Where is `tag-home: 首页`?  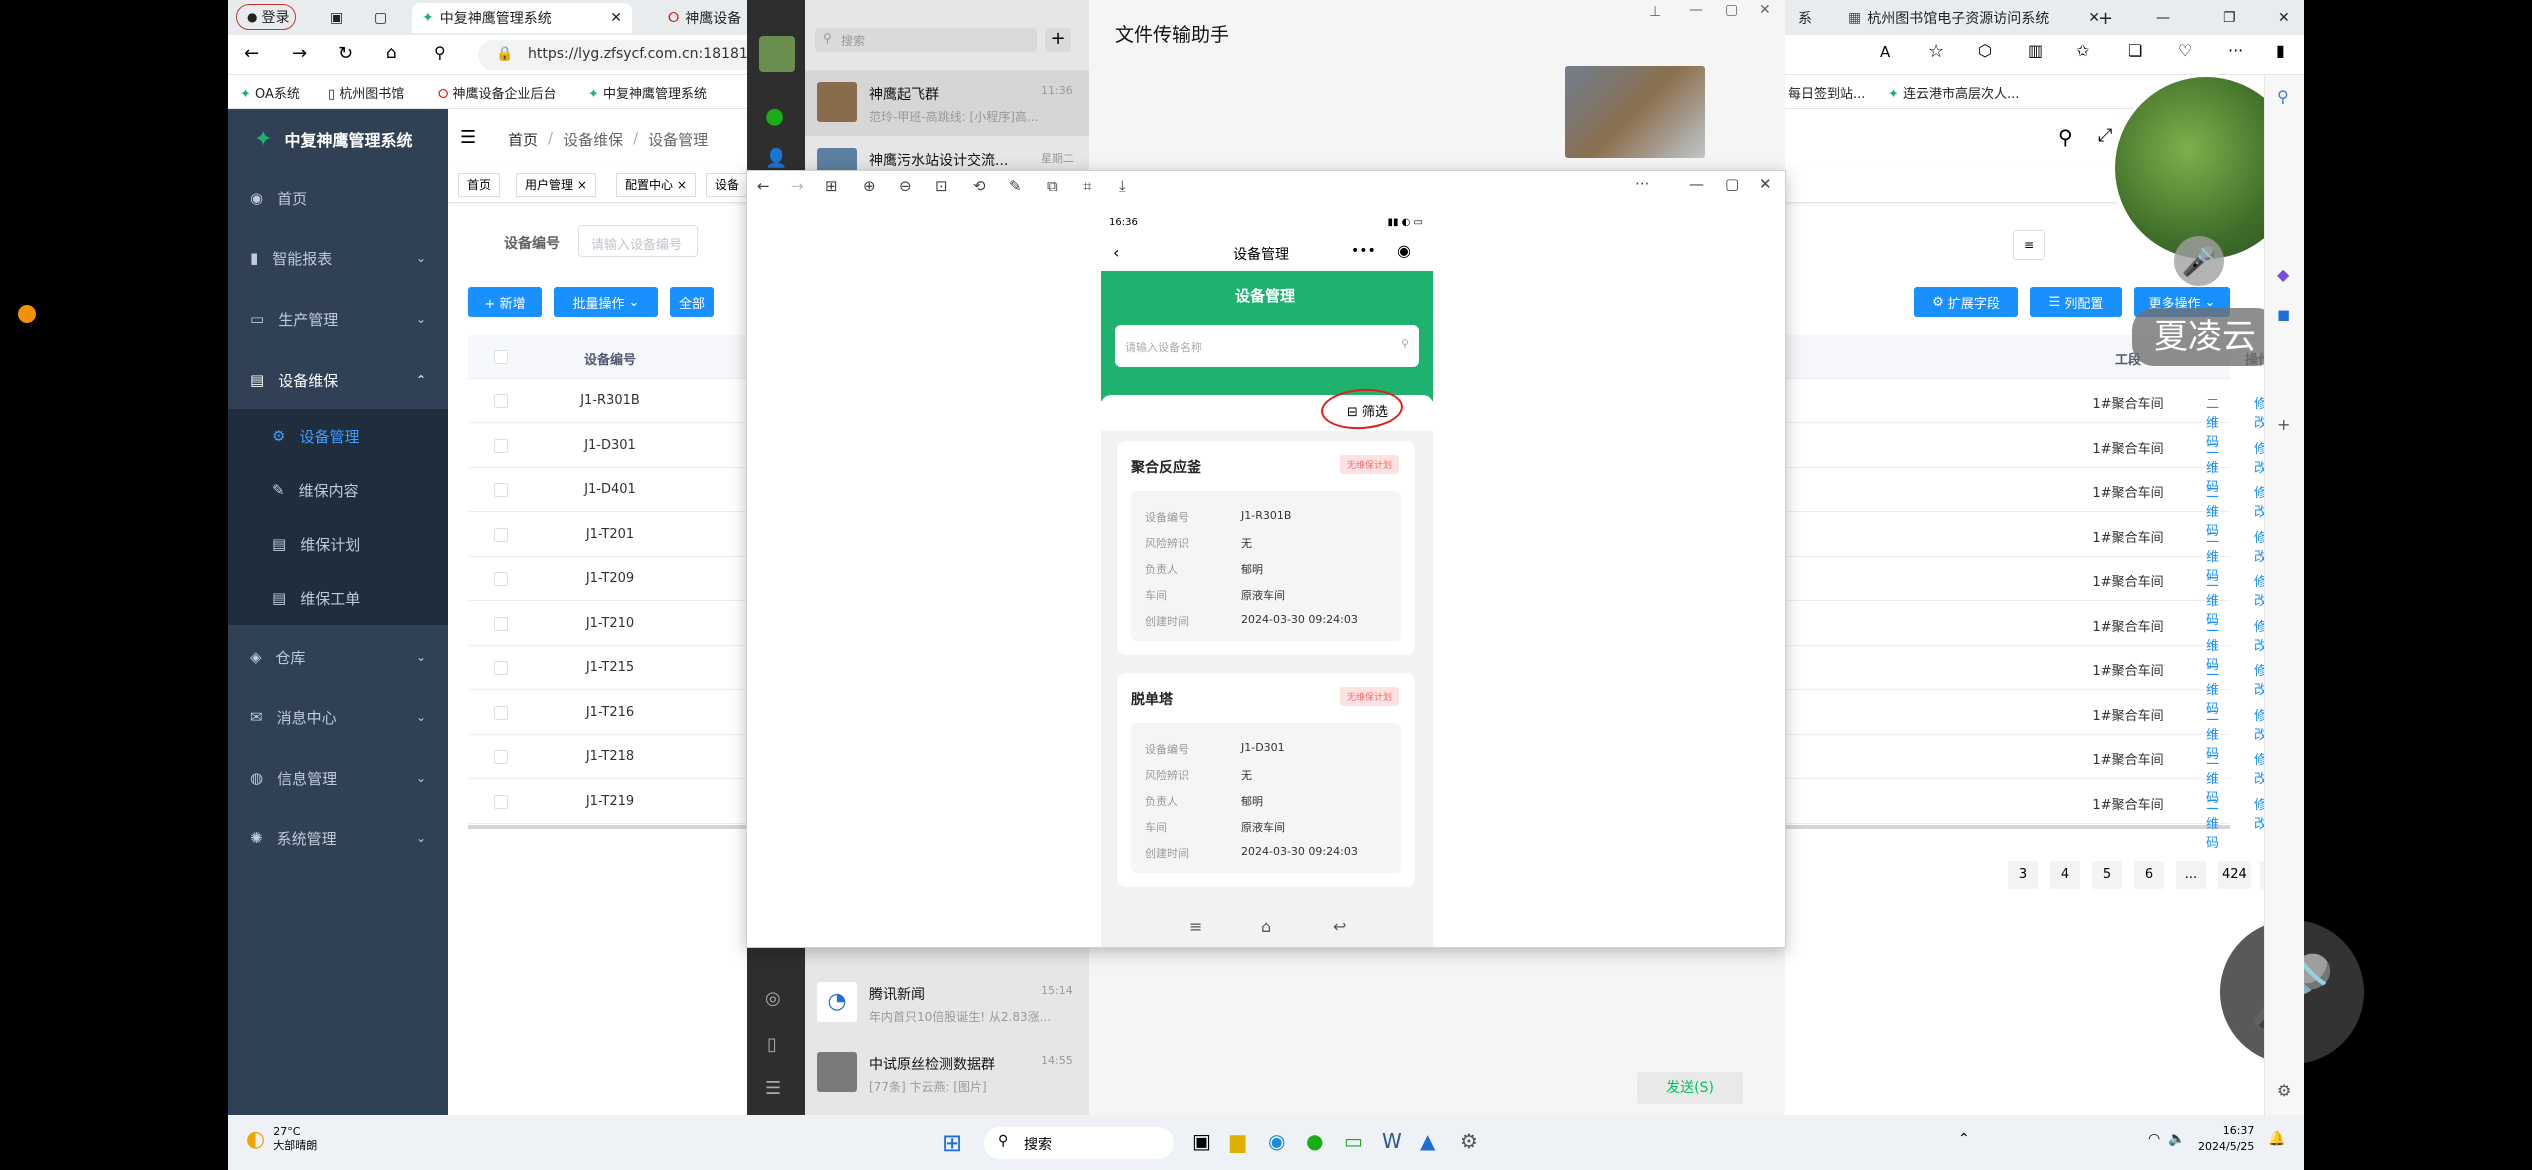 tag-home: 首页 is located at coordinates (479, 185).